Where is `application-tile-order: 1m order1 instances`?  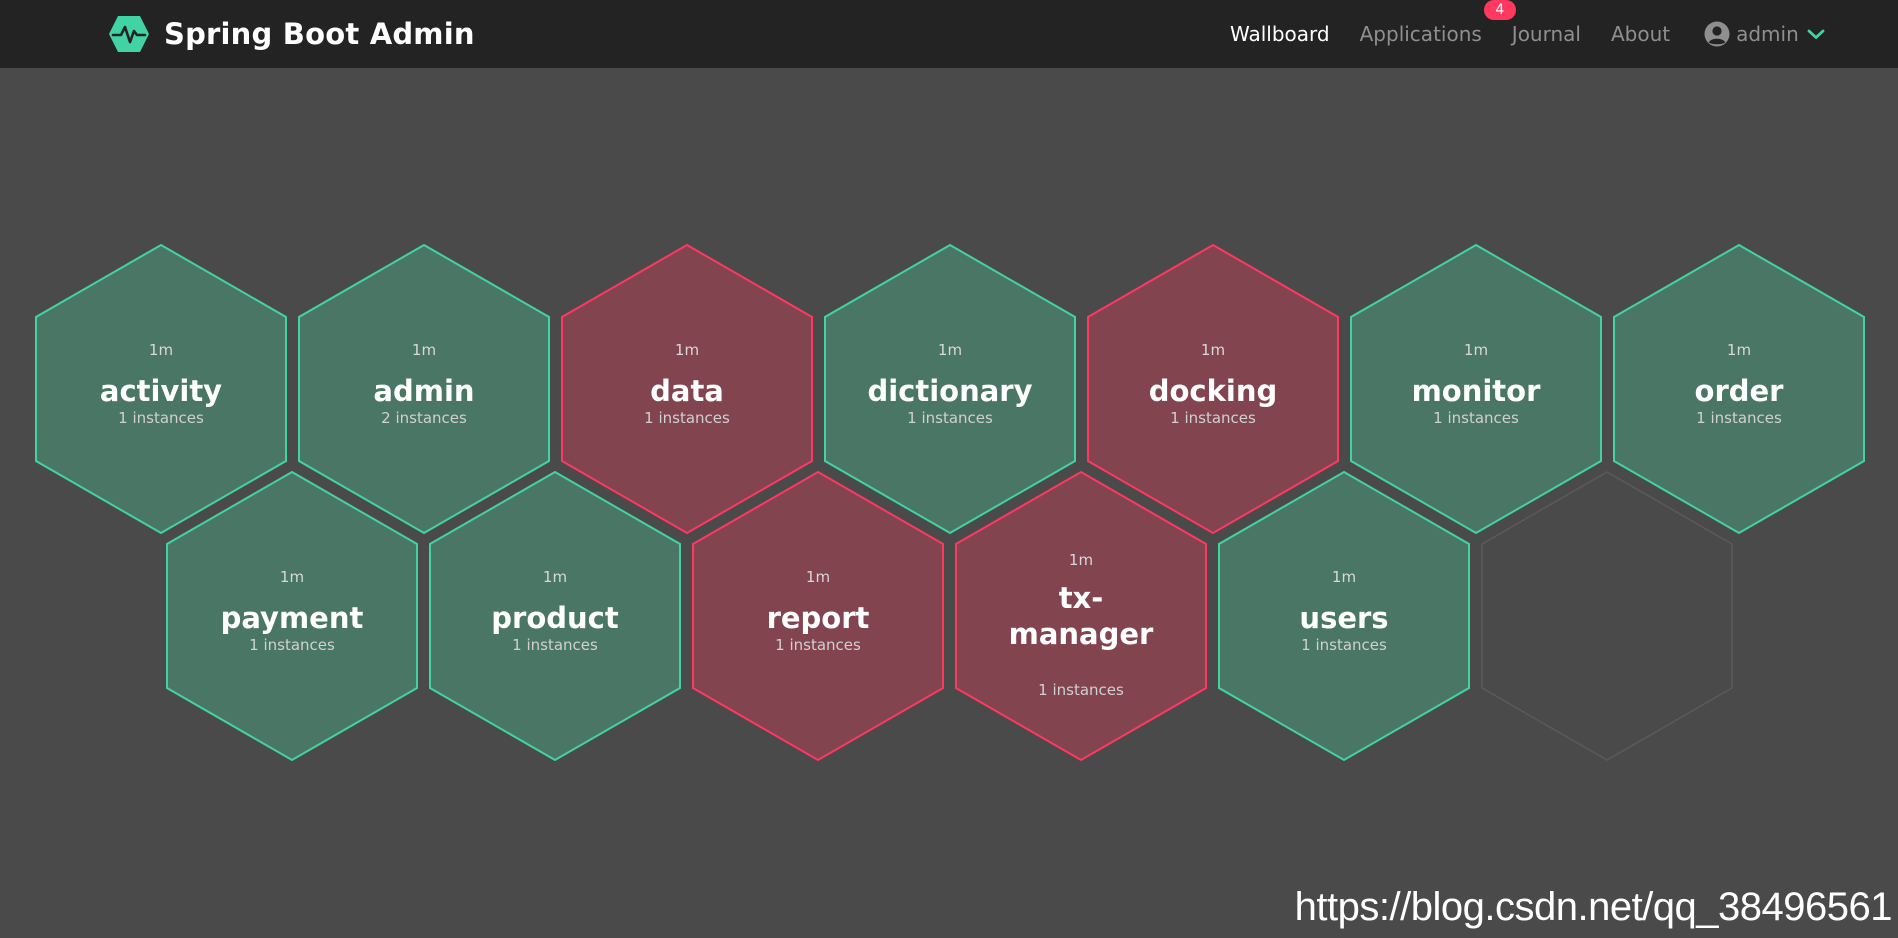 application-tile-order: 1m order1 instances is located at coordinates (1739, 389).